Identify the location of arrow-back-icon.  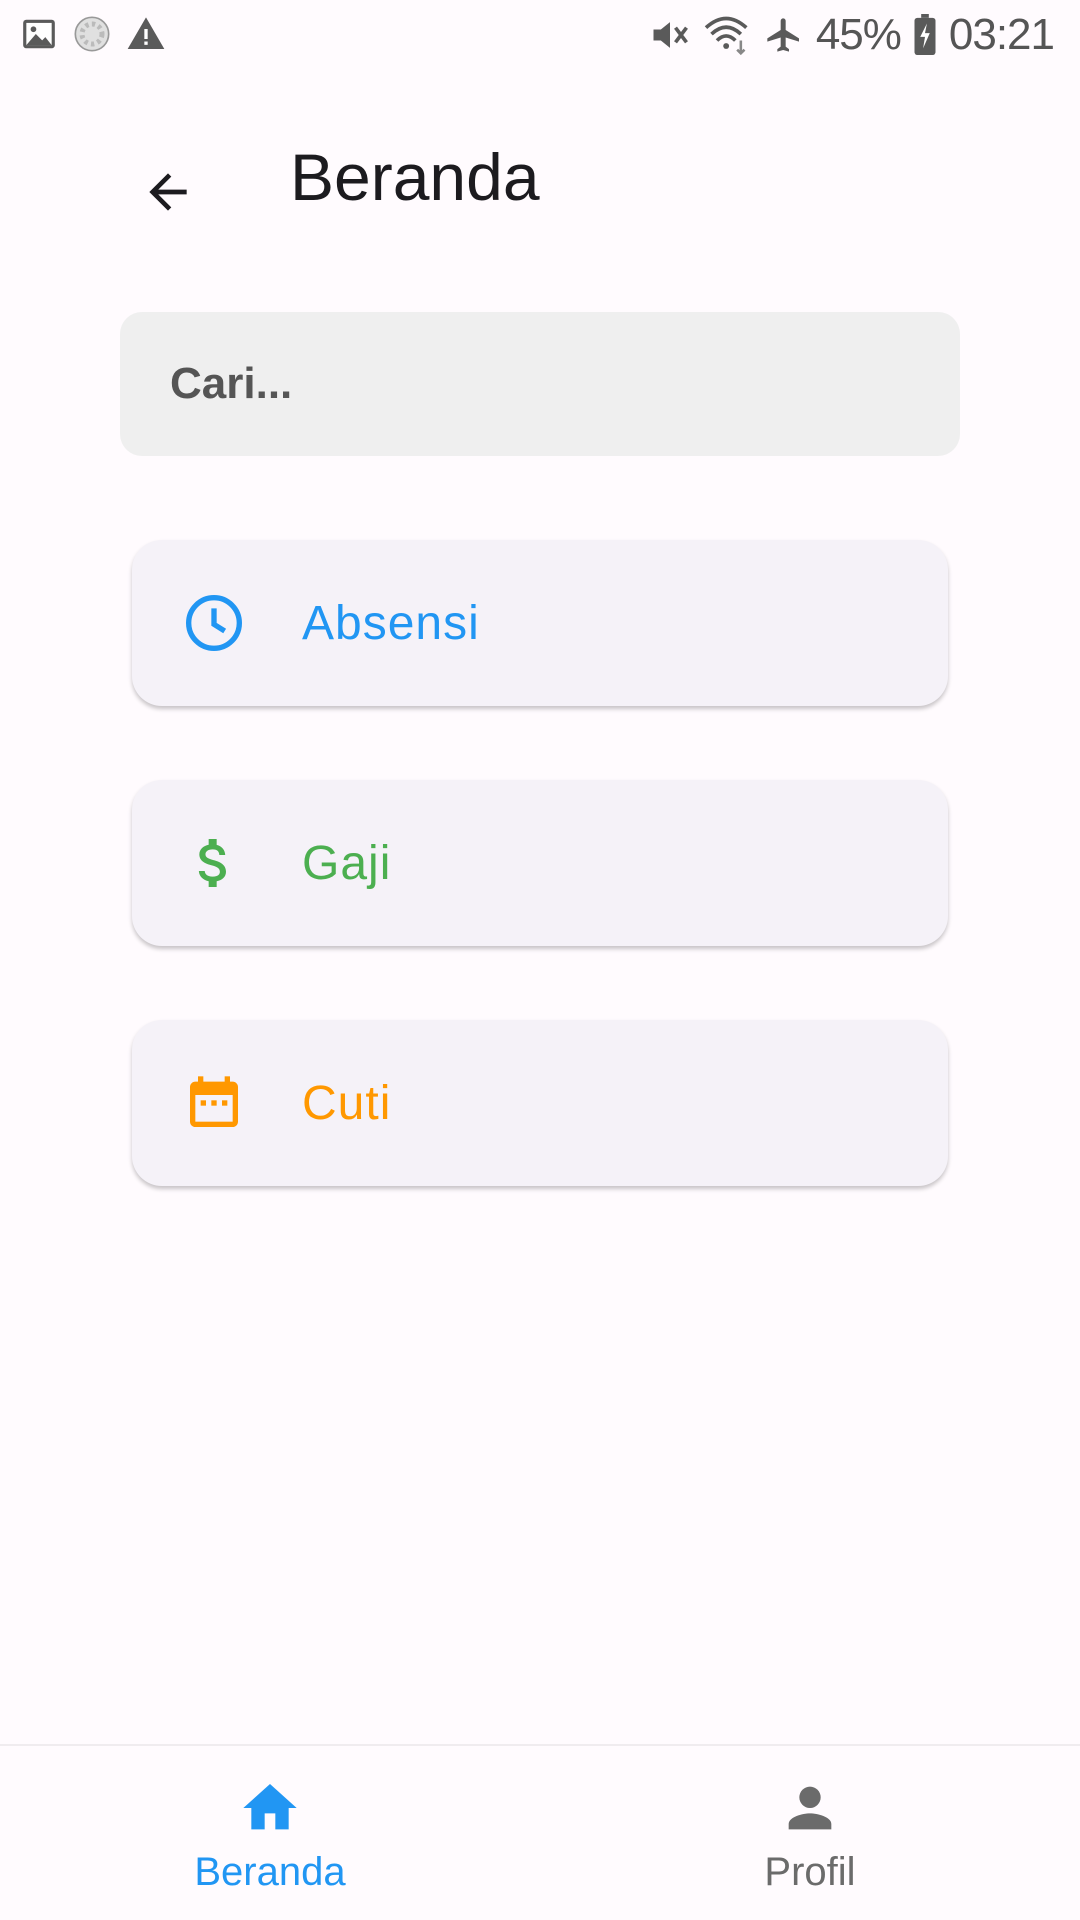
(168, 192).